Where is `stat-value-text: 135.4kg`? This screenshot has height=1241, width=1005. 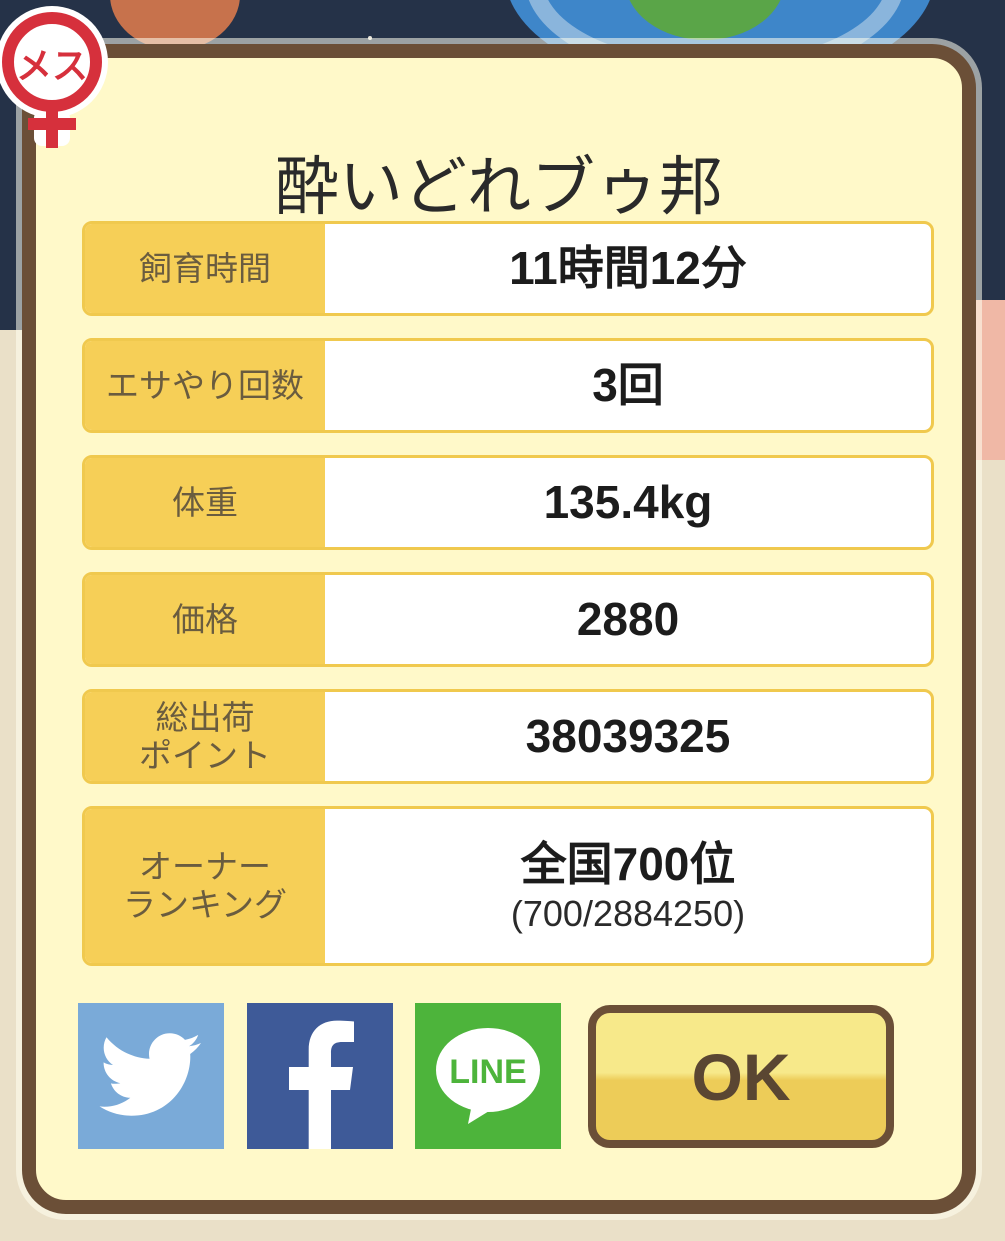 stat-value-text: 135.4kg is located at coordinates (628, 501).